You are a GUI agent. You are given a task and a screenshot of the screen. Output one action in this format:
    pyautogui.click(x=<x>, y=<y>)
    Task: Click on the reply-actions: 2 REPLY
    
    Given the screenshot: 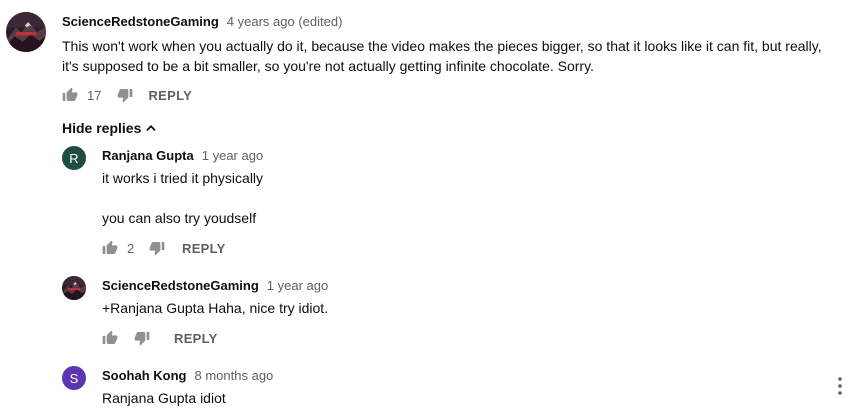 What is the action you would take?
    pyautogui.click(x=164, y=248)
    